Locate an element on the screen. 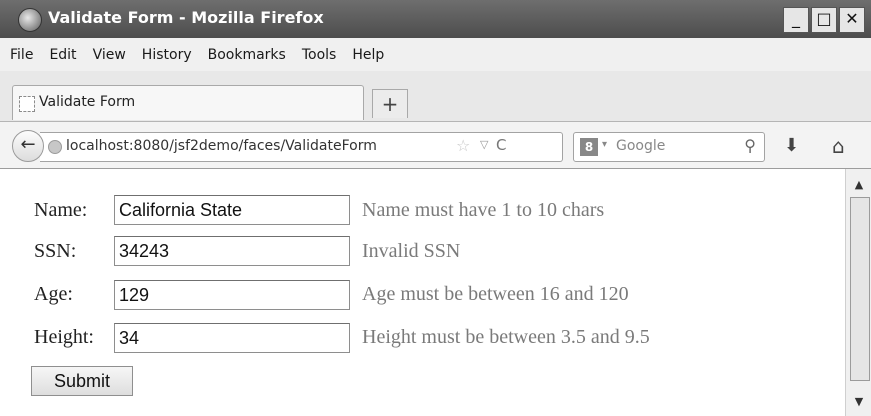  close-icon: ✕ is located at coordinates (852, 18).